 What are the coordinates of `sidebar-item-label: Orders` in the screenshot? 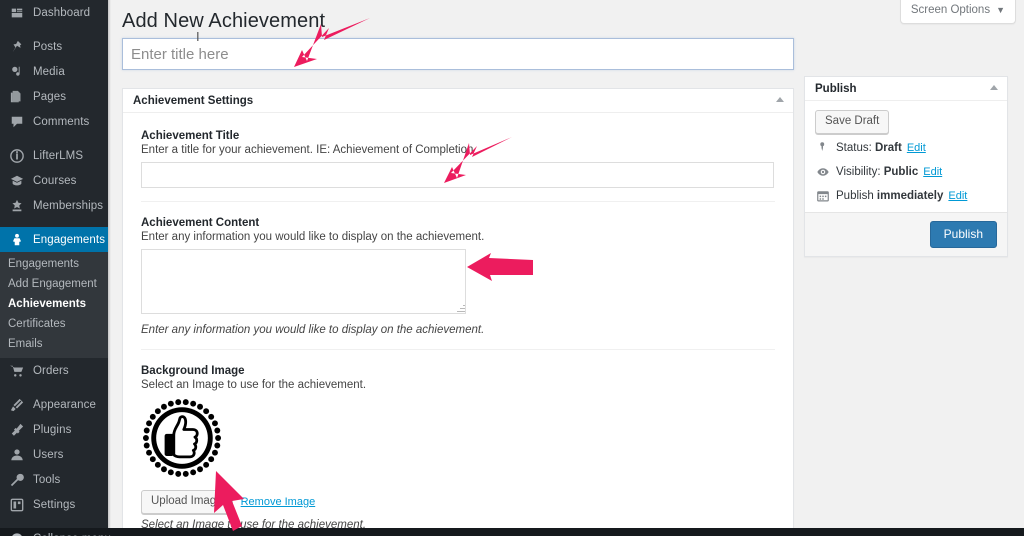 It's located at (51, 370).